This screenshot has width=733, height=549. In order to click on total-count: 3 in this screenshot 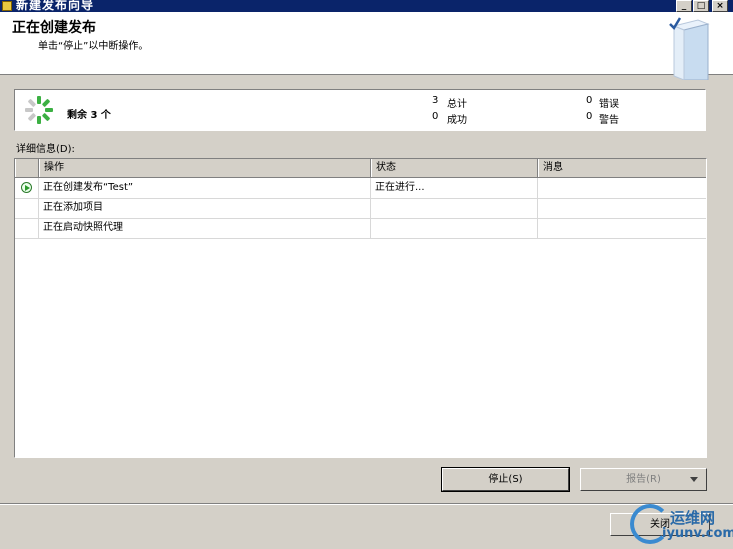, I will do `click(435, 100)`.